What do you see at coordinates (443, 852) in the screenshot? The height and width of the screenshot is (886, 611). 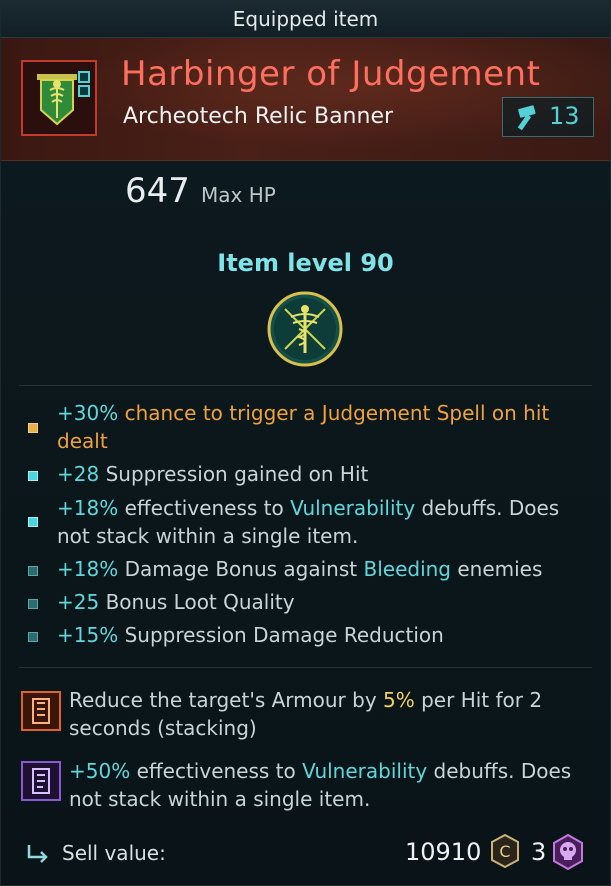 I see `sell-value-amount: 10910` at bounding box center [443, 852].